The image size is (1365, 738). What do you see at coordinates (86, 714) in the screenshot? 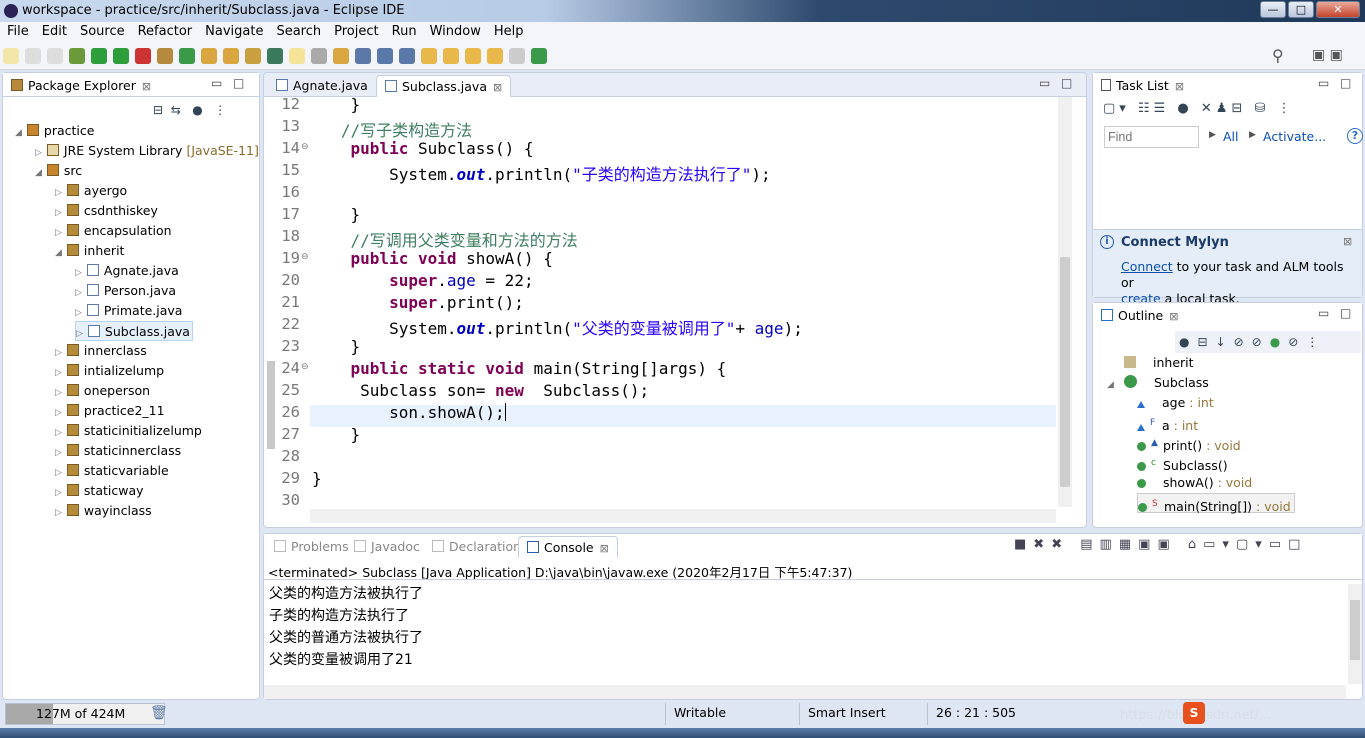
I see `heap-status: 127M of 424M 🗑` at bounding box center [86, 714].